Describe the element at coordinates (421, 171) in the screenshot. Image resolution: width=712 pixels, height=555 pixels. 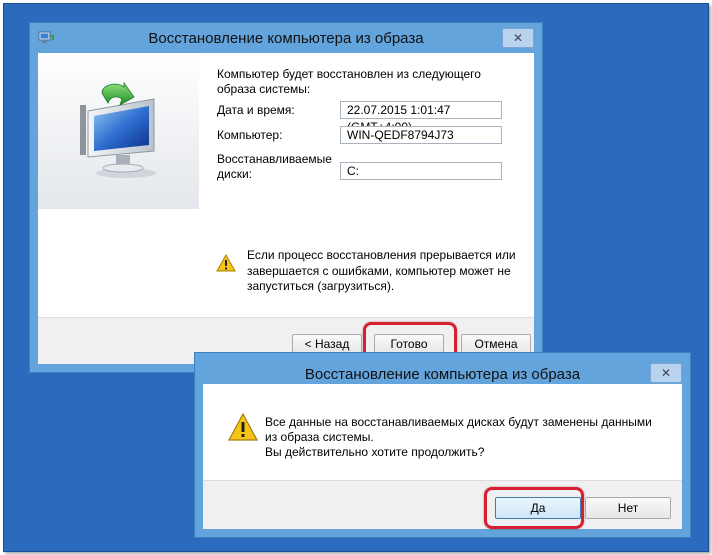
I see `disks-field: C:` at that location.